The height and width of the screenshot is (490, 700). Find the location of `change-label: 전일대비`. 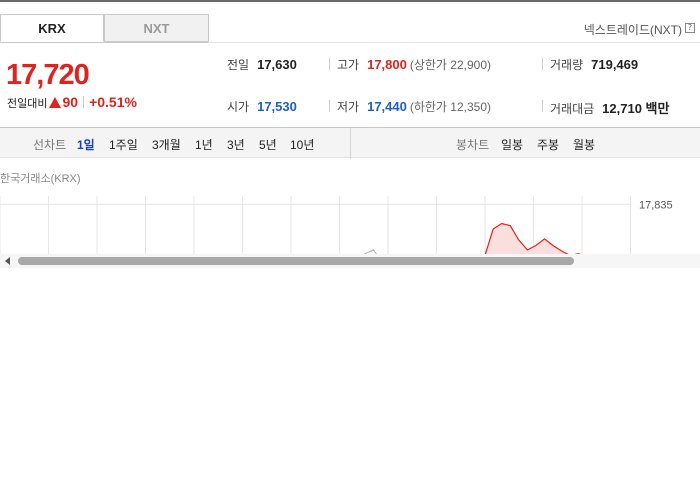

change-label: 전일대비 is located at coordinates (27, 104).